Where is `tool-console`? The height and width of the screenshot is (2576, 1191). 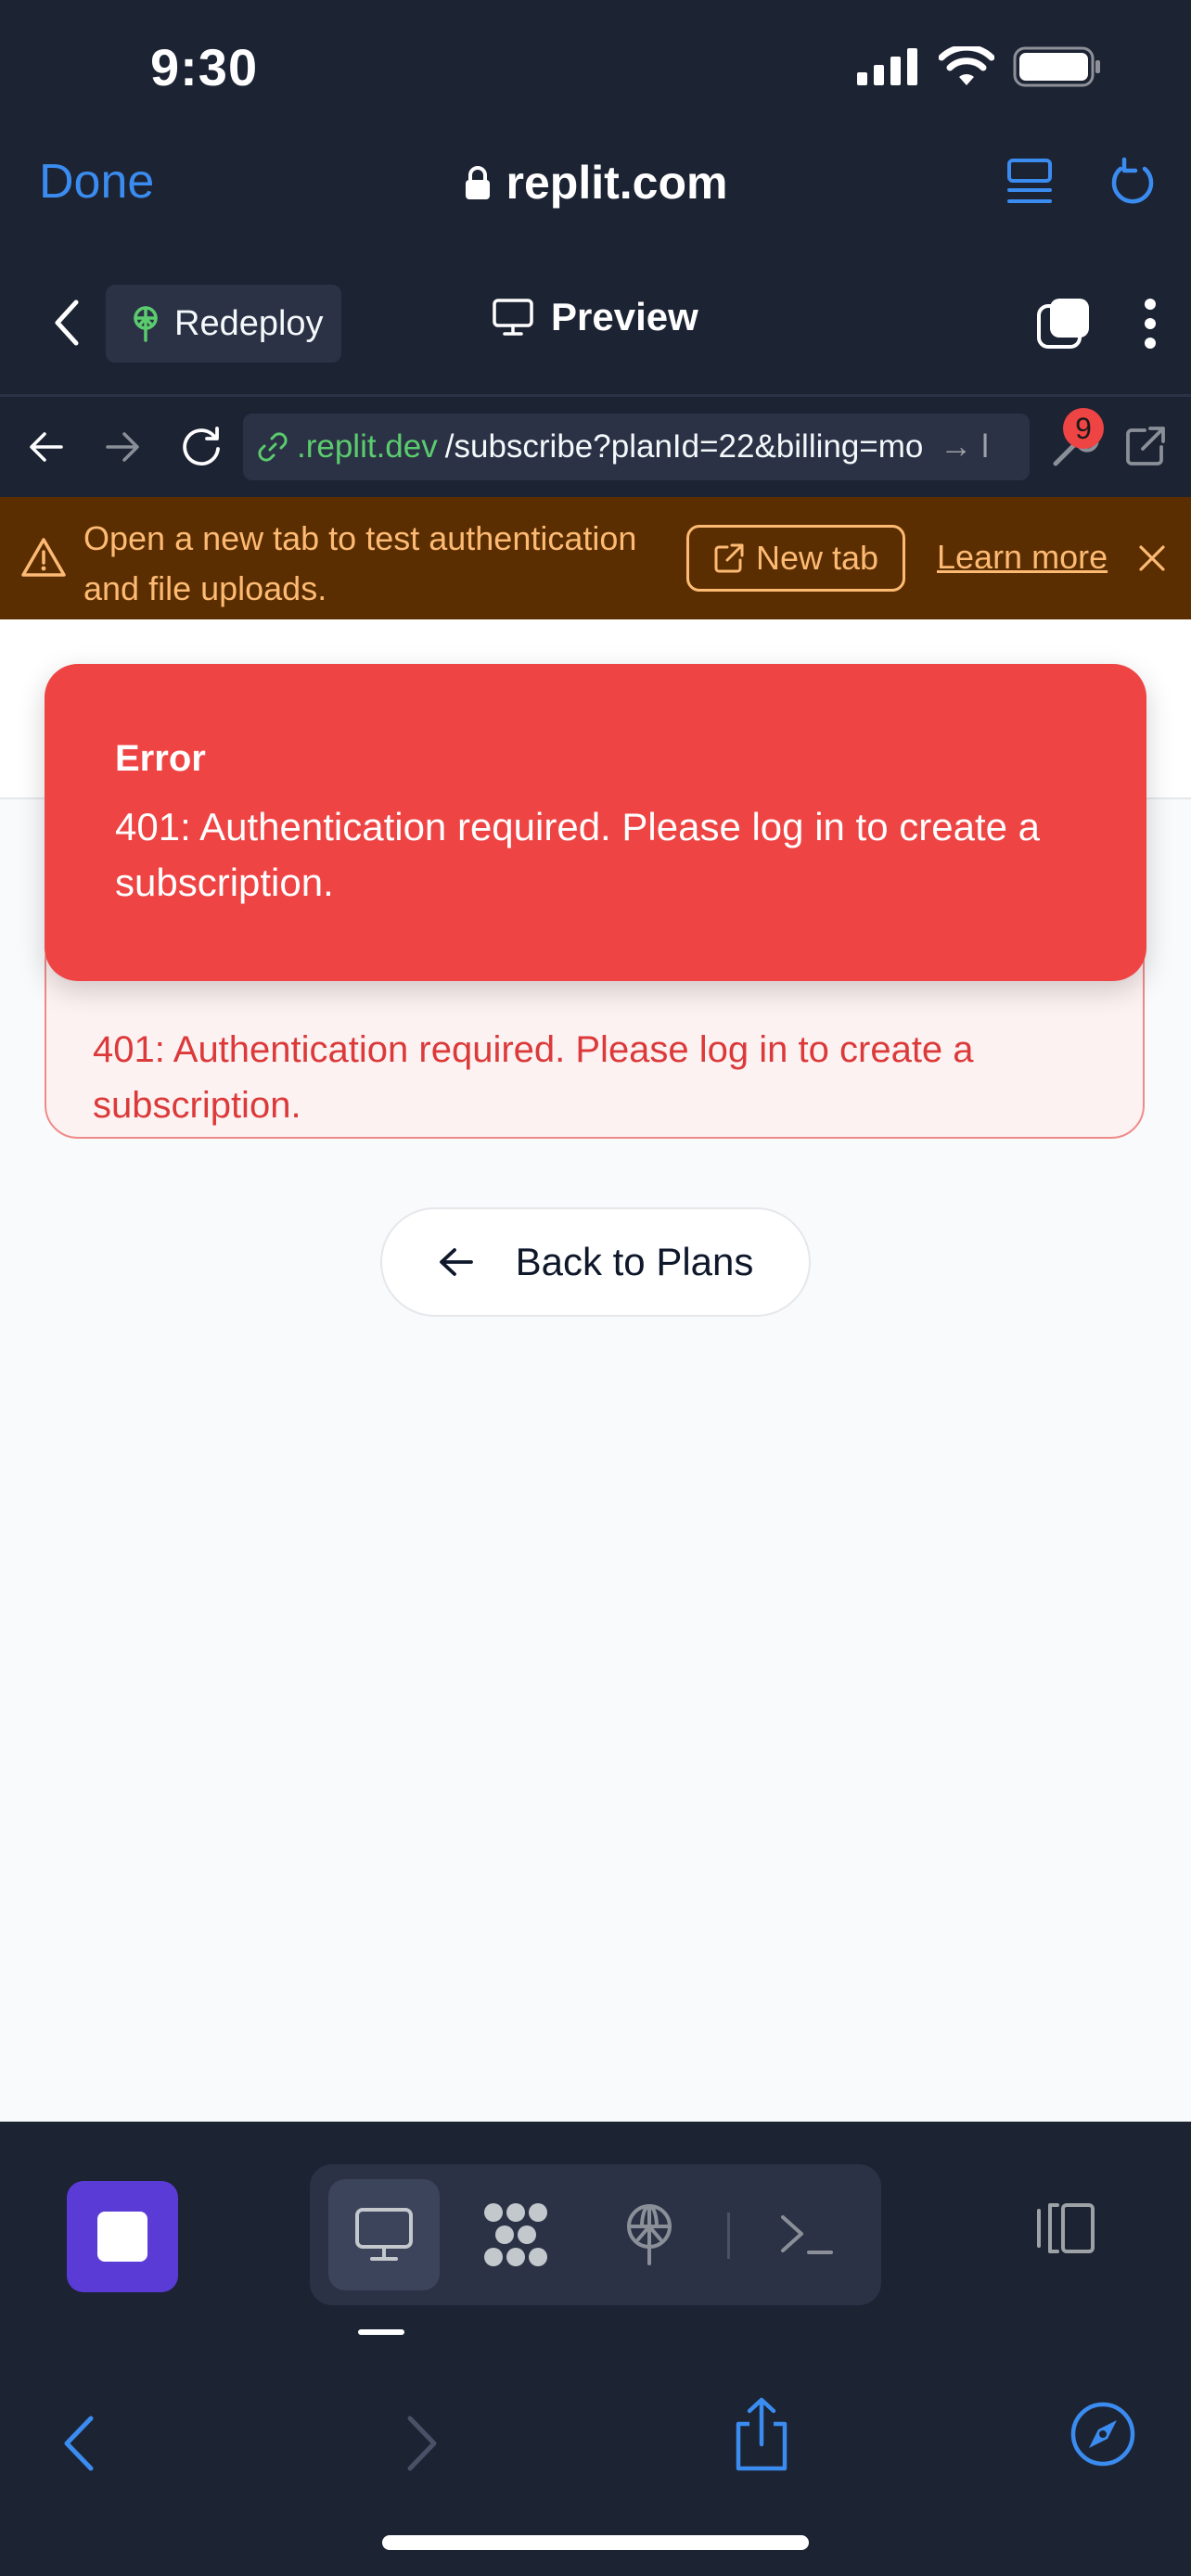 tool-console is located at coordinates (807, 2234).